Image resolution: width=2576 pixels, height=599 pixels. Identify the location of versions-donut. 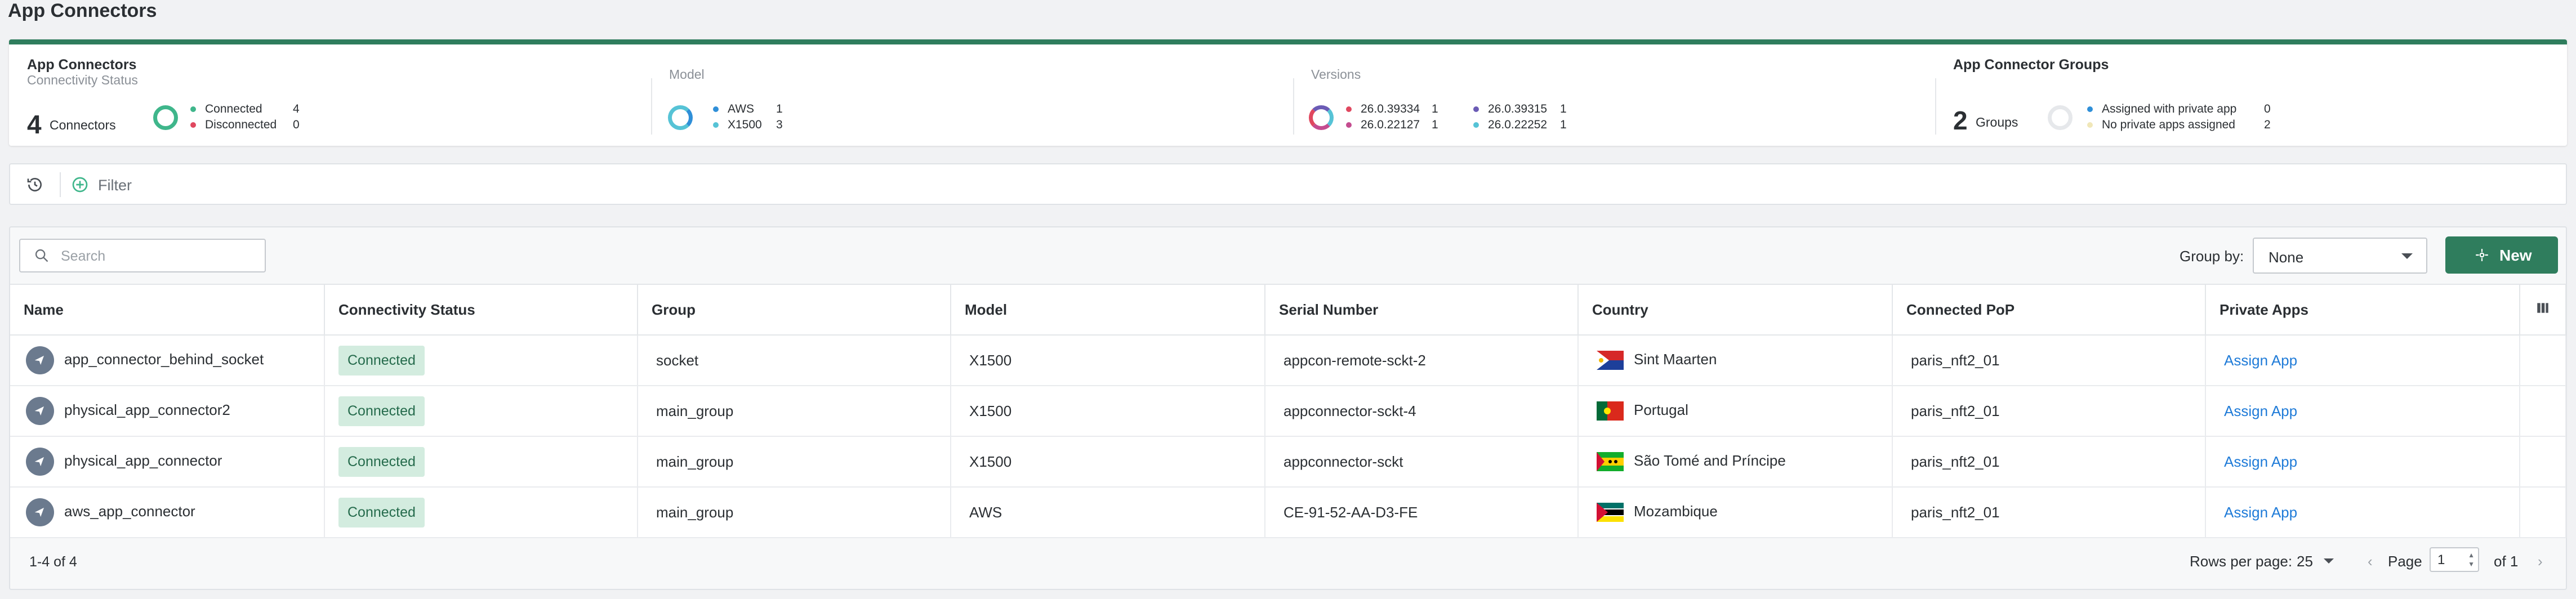
(1321, 118).